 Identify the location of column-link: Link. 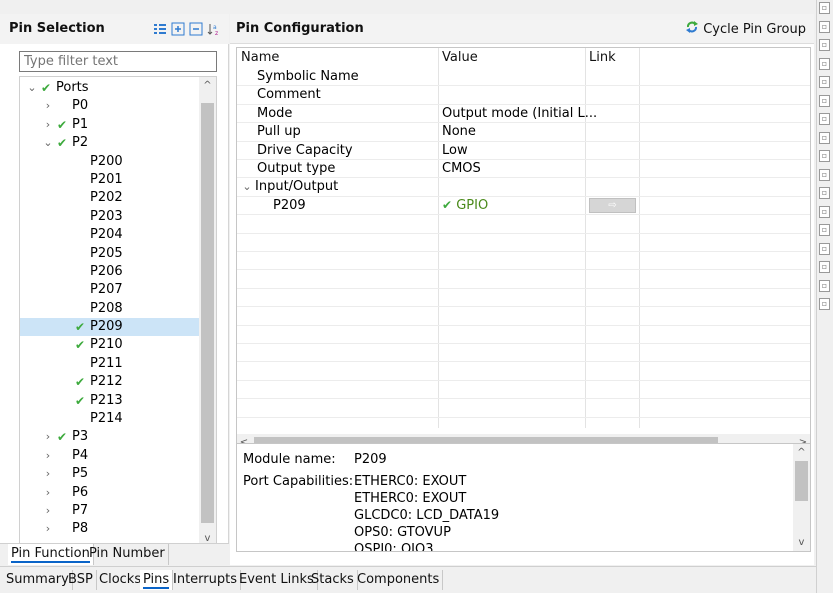
(600, 58).